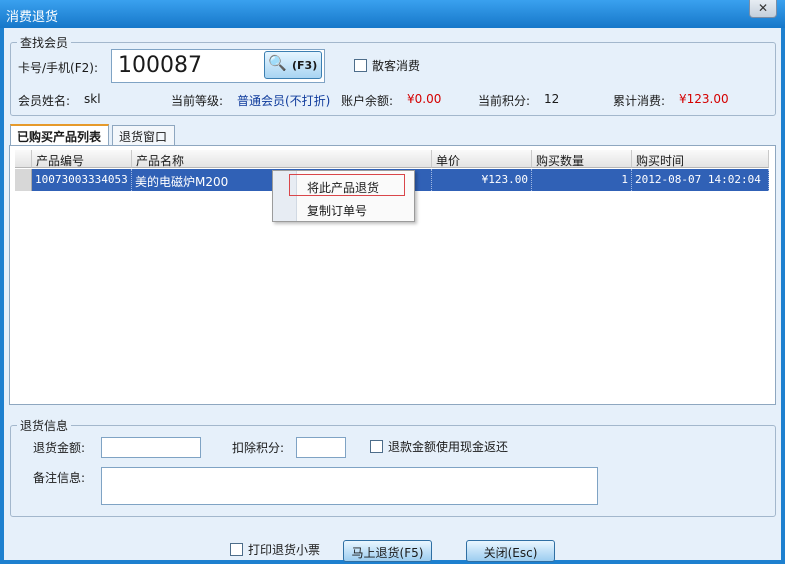 The image size is (785, 564). What do you see at coordinates (32, 17) in the screenshot?
I see `window-title: 消费退货` at bounding box center [32, 17].